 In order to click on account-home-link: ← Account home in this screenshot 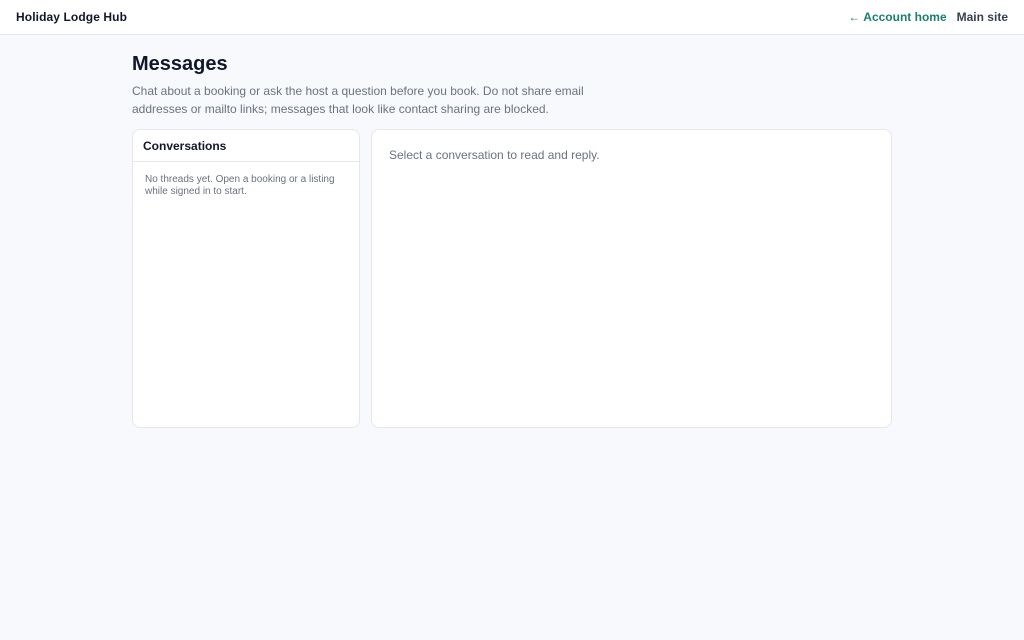, I will do `click(897, 17)`.